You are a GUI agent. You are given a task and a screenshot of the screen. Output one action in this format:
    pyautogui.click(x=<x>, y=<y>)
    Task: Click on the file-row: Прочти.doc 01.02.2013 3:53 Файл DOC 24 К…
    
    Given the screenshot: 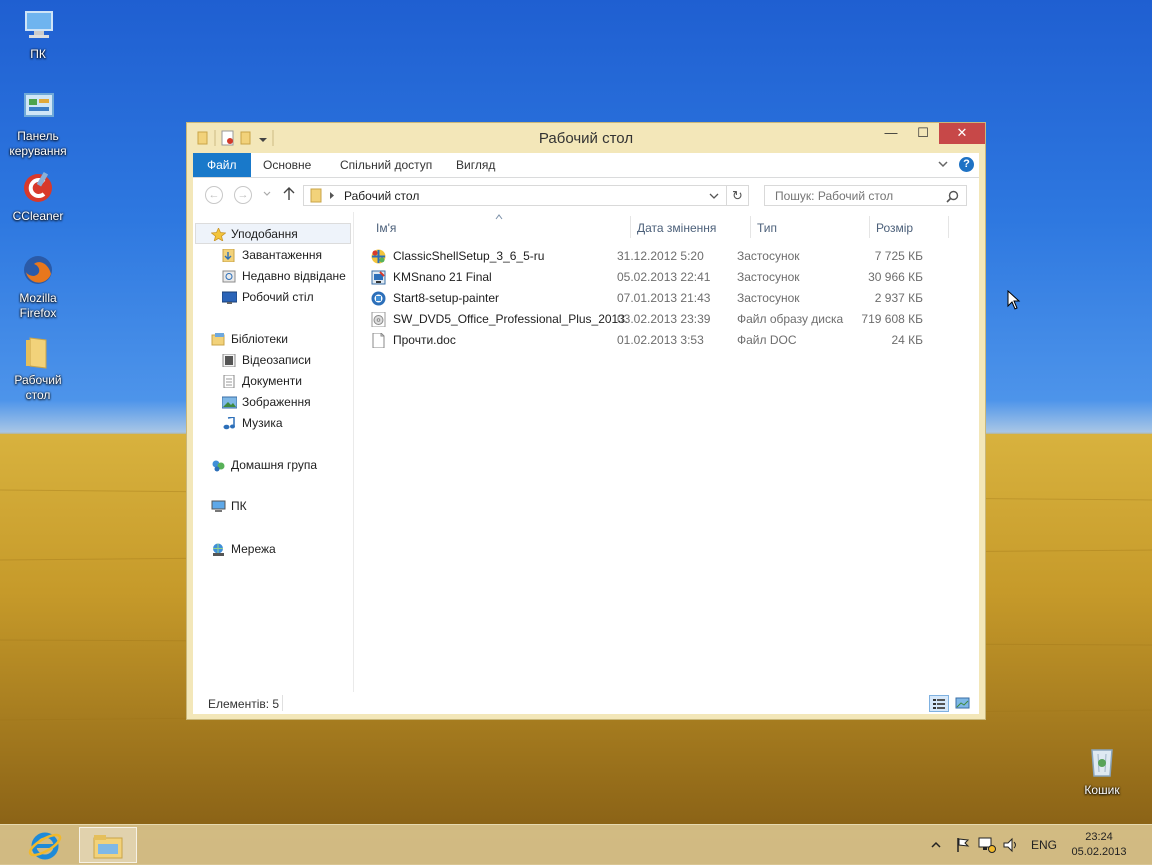 What is the action you would take?
    pyautogui.click(x=661, y=340)
    